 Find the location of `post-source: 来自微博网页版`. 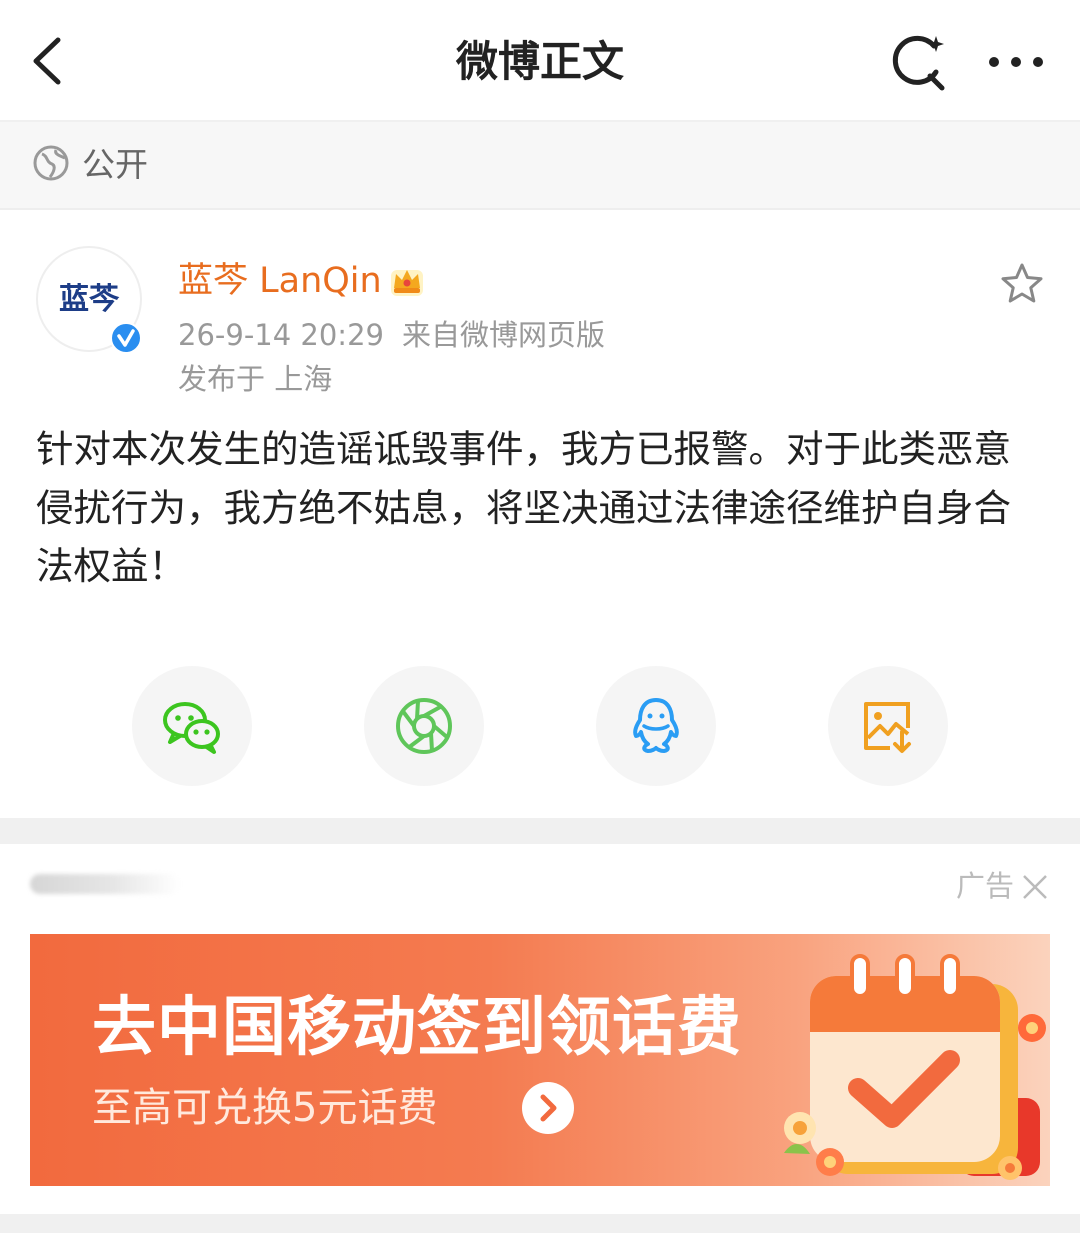

post-source: 来自微博网页版 is located at coordinates (503, 335).